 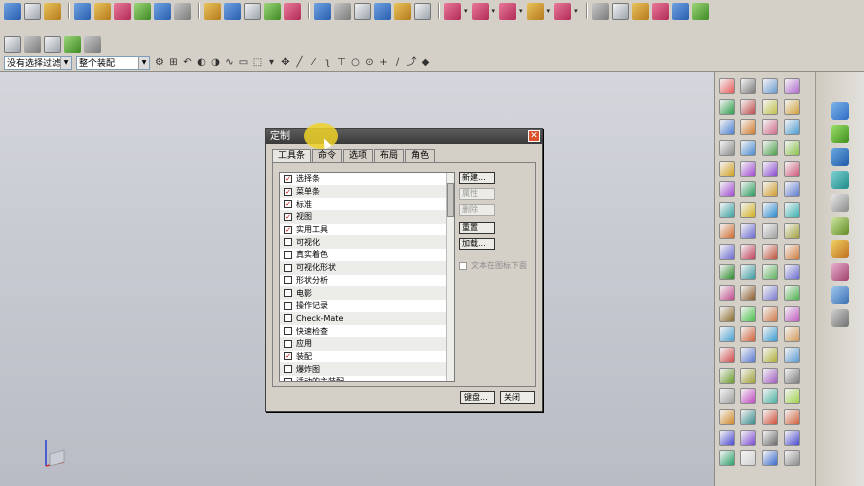 What do you see at coordinates (402, 11) in the screenshot?
I see `section-icon` at bounding box center [402, 11].